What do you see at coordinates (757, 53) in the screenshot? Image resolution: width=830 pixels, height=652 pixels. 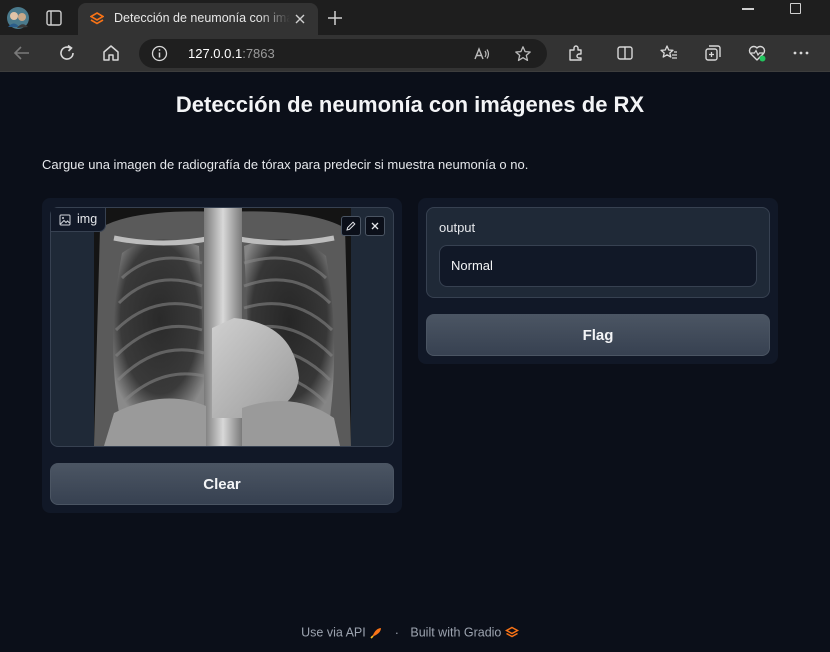 I see `browser-essentials-icon` at bounding box center [757, 53].